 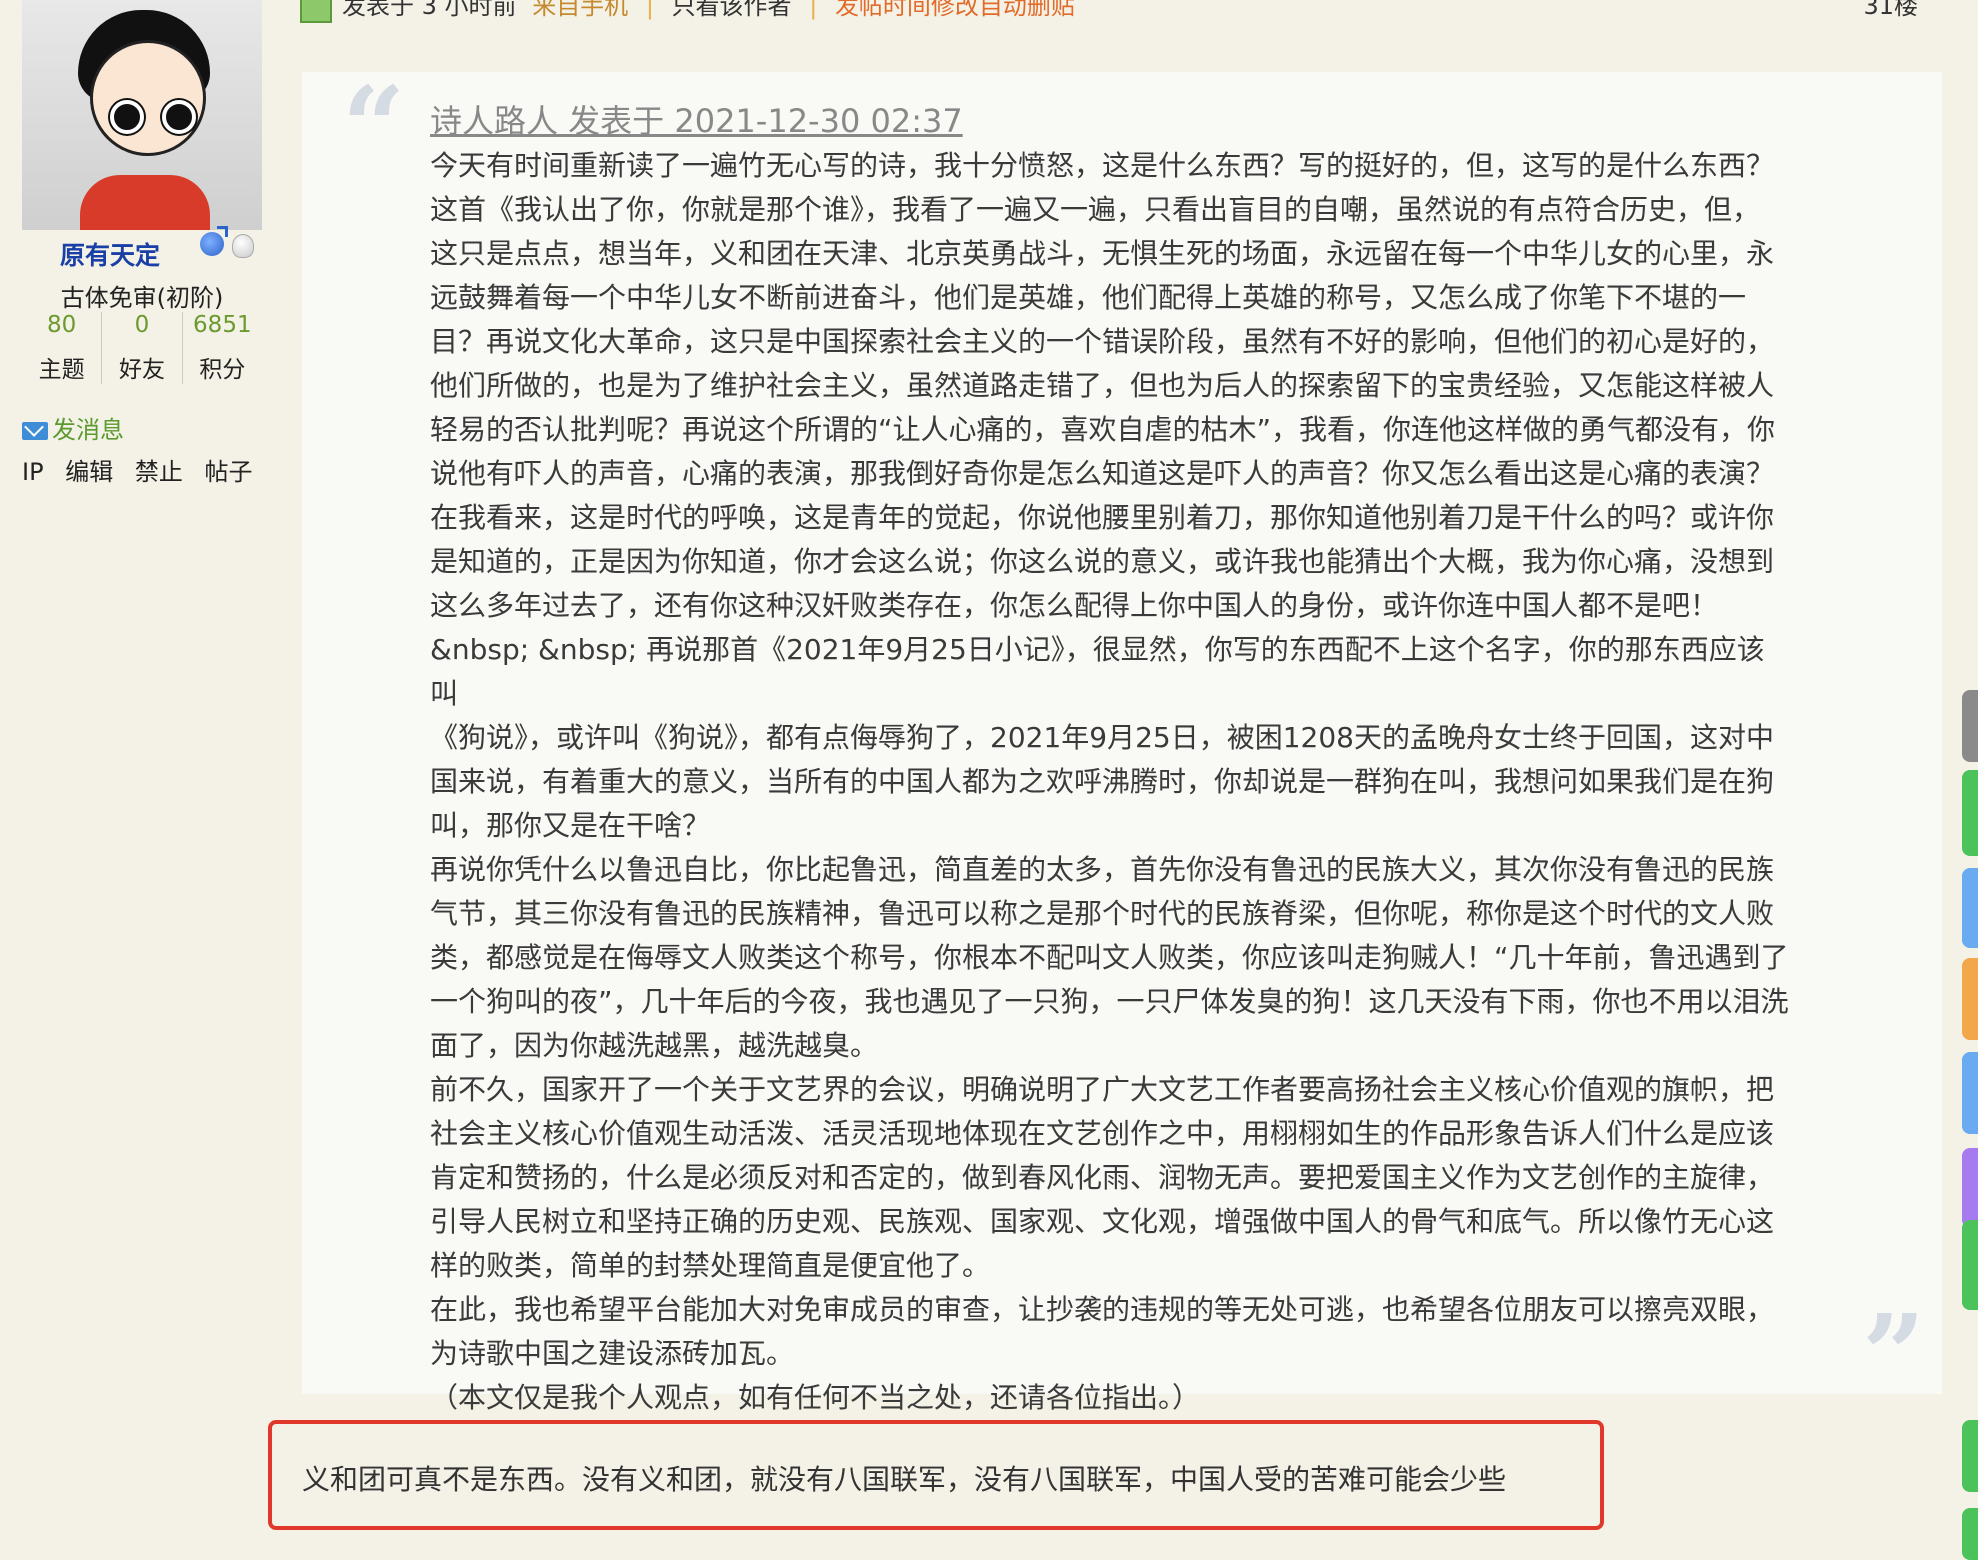 What do you see at coordinates (159, 472) in the screenshot?
I see `admin-link-ban: 禁止` at bounding box center [159, 472].